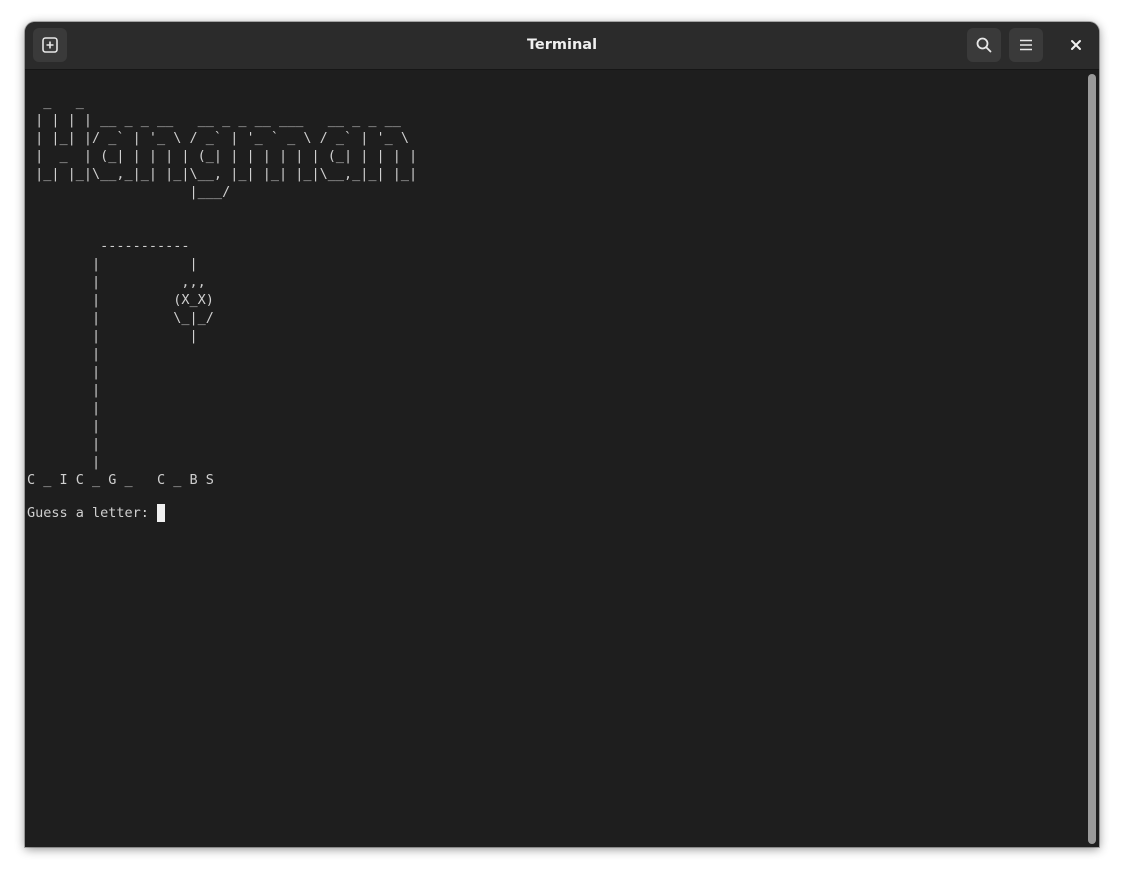 The image size is (1124, 875). What do you see at coordinates (129, 192) in the screenshot?
I see `banner-line: |___/` at bounding box center [129, 192].